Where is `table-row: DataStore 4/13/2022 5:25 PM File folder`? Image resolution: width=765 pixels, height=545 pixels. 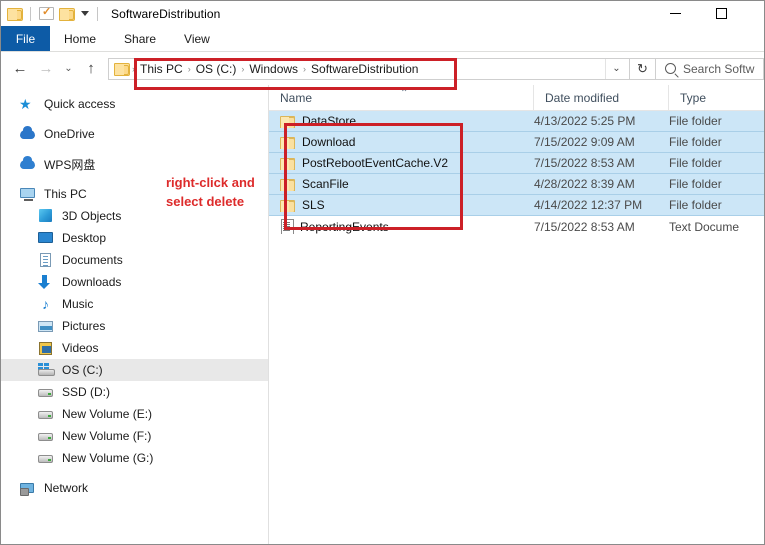 table-row: DataStore 4/13/2022 5:25 PM File folder is located at coordinates (516, 121).